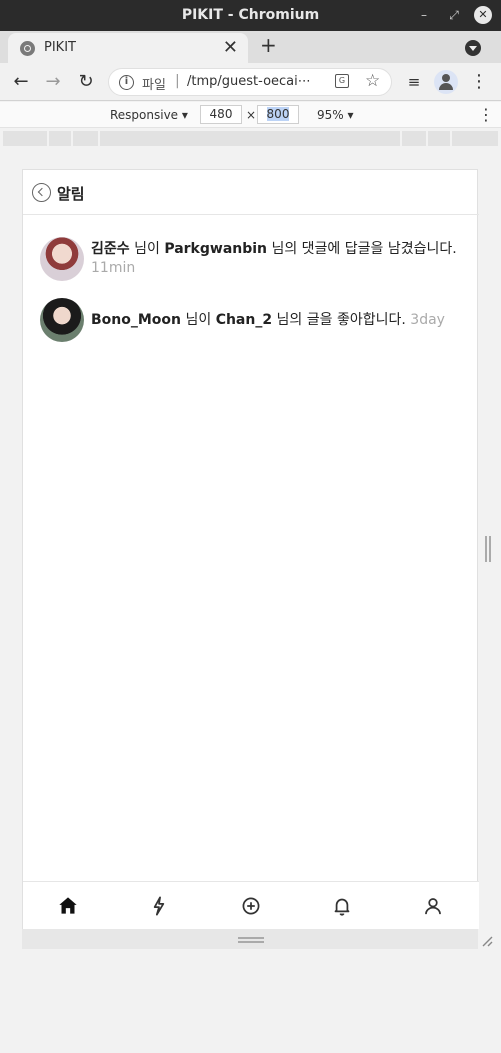 Image resolution: width=501 pixels, height=1053 pixels. Describe the element at coordinates (250, 137) in the screenshot. I see `media-query-ruler` at that location.